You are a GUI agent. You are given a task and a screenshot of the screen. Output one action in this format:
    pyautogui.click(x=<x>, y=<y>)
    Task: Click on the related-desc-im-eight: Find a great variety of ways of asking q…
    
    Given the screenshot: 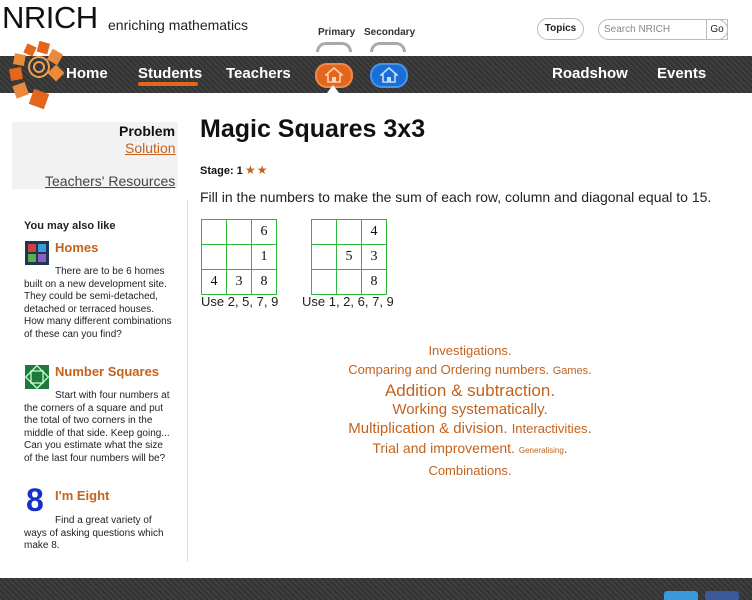 What is the action you would take?
    pyautogui.click(x=94, y=533)
    